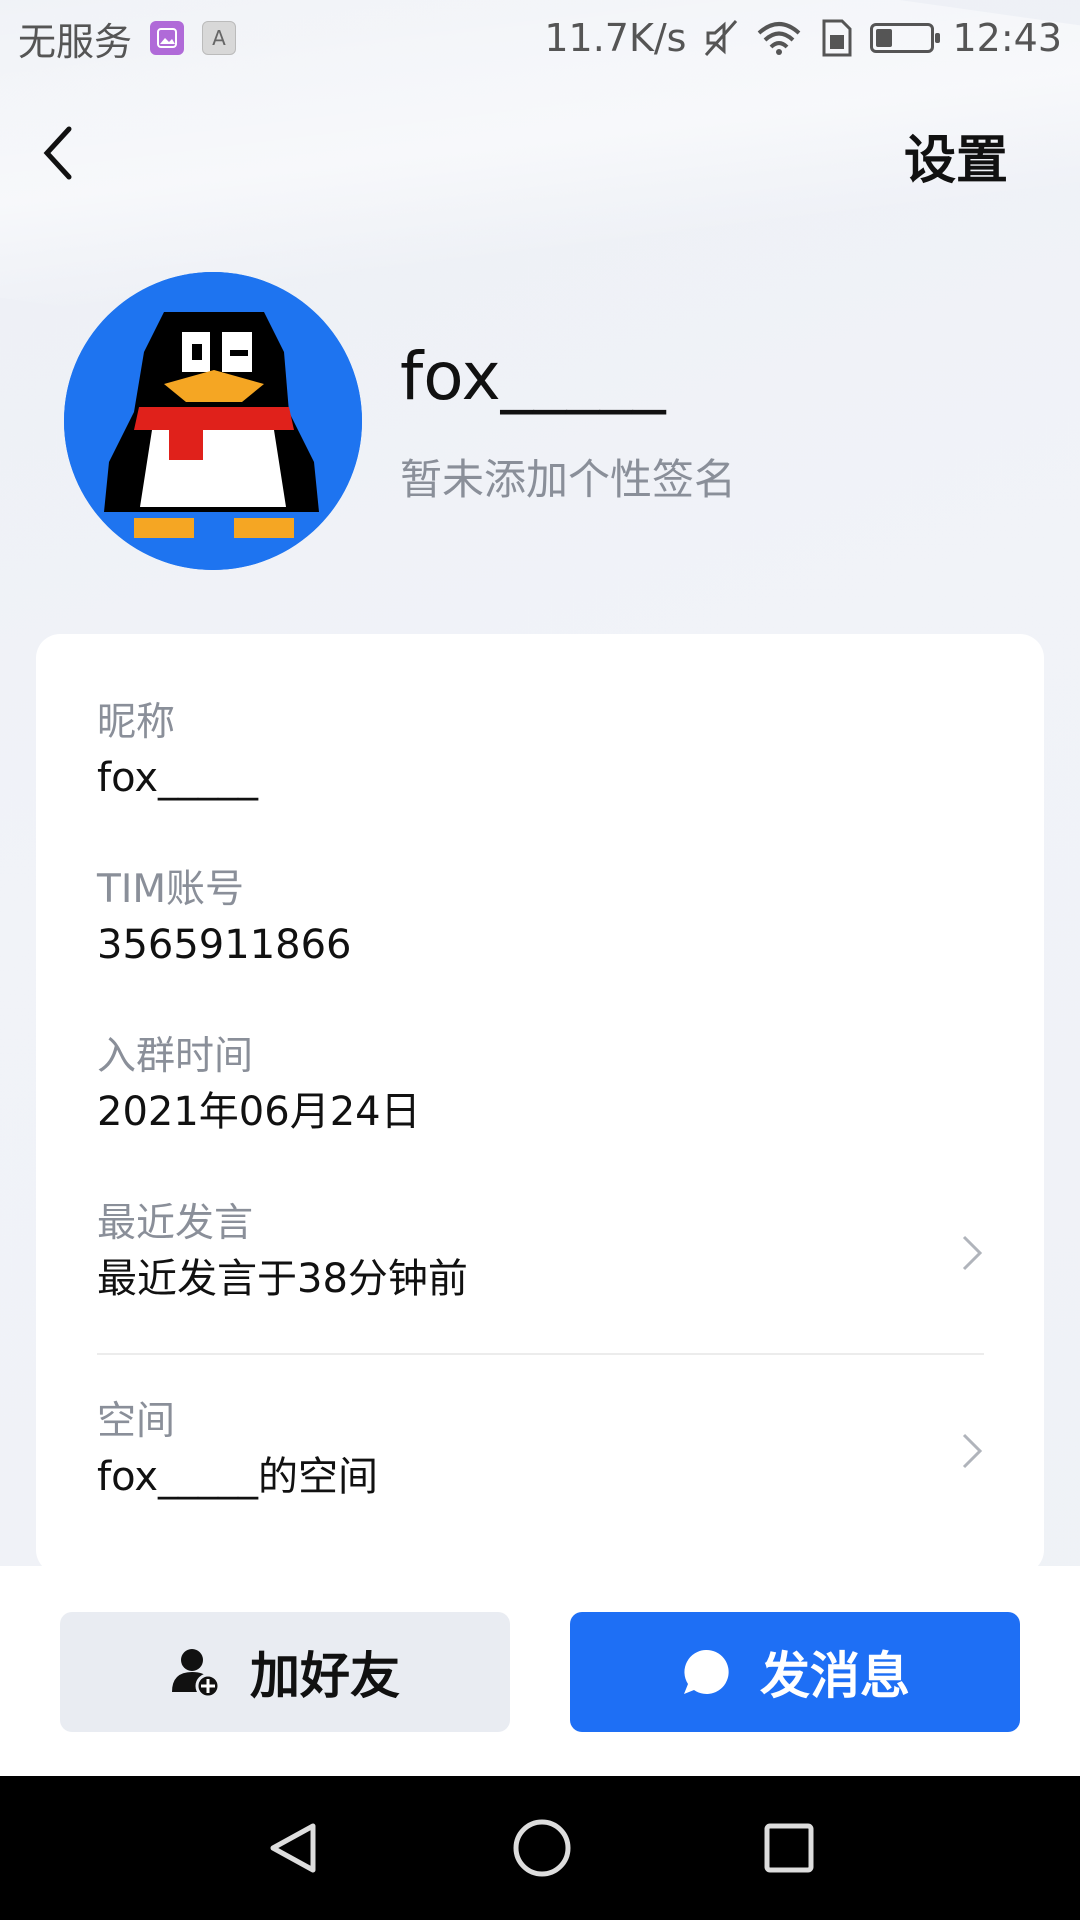 The image size is (1080, 1920). I want to click on send-message-button: 发消息, so click(795, 1672).